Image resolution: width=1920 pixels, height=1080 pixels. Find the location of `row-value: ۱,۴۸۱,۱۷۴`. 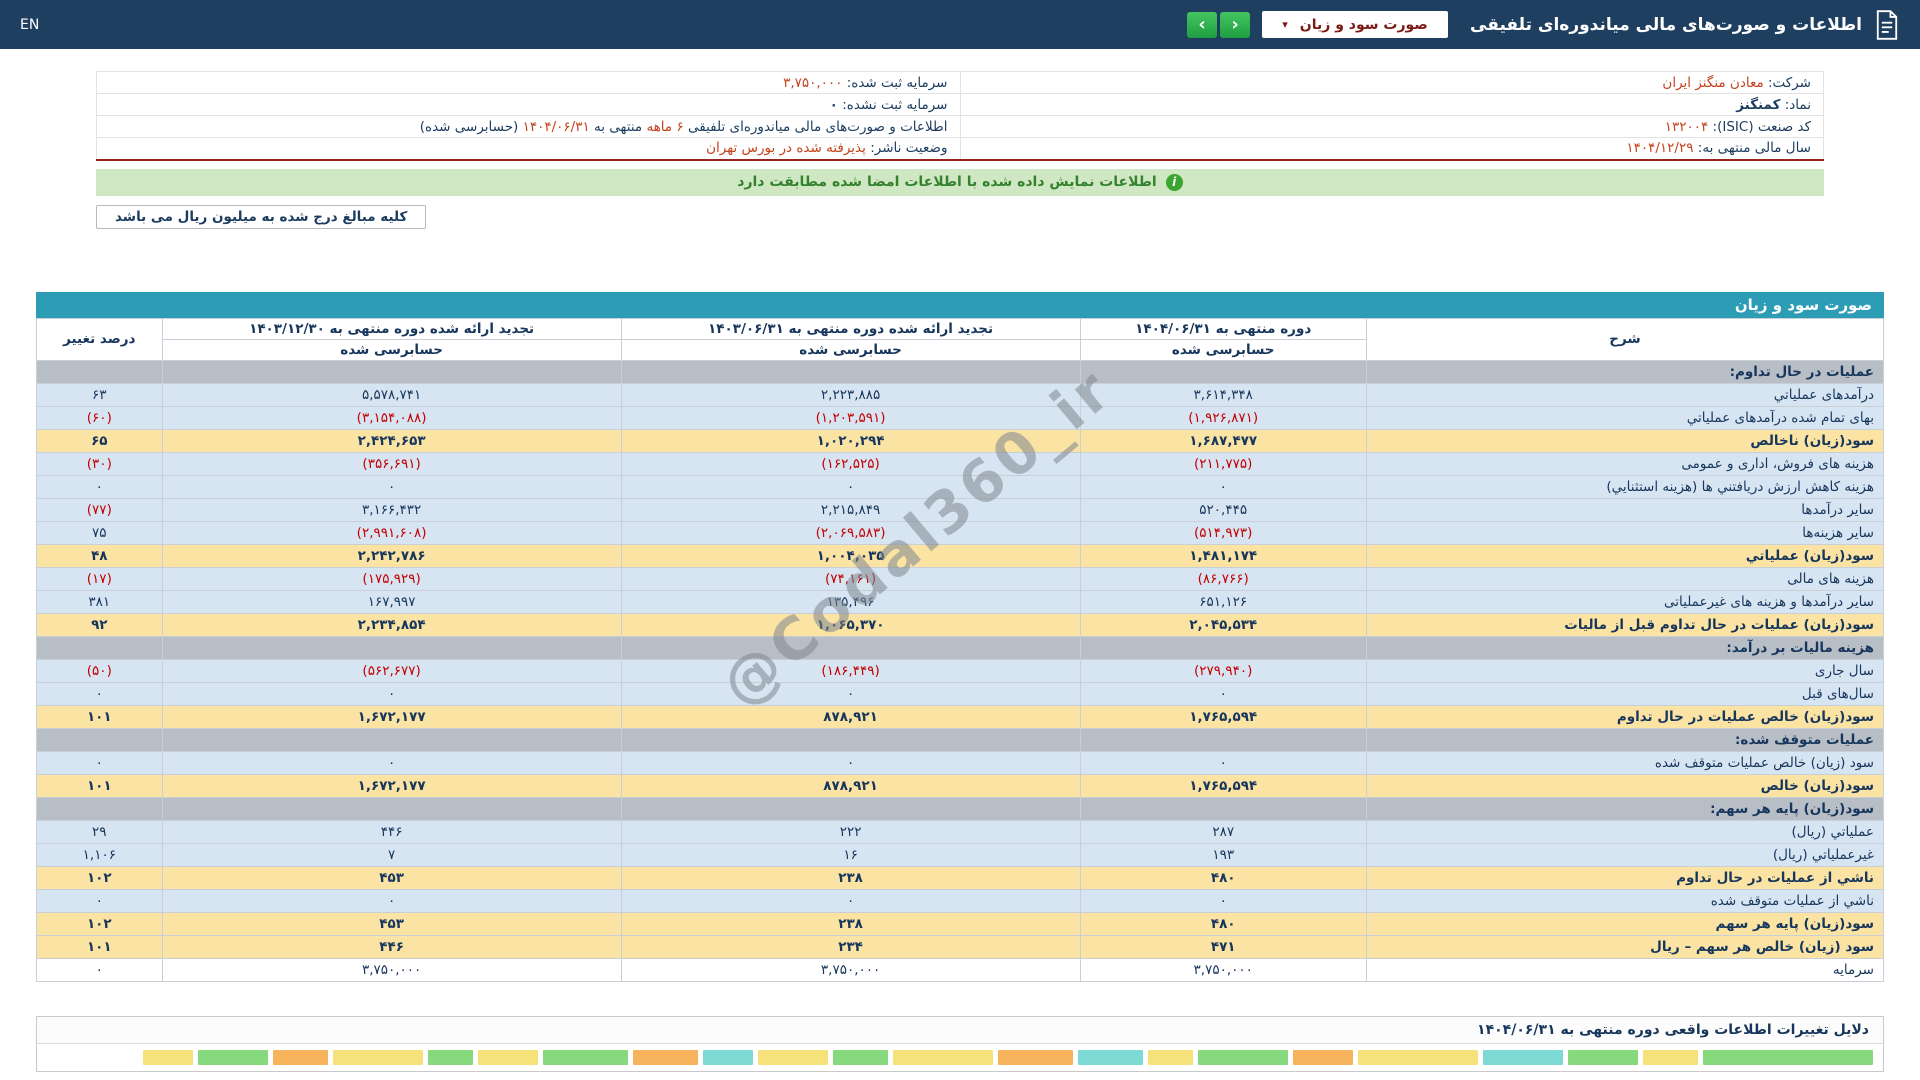

row-value: ۱,۴۸۱,۱۷۴ is located at coordinates (1223, 555).